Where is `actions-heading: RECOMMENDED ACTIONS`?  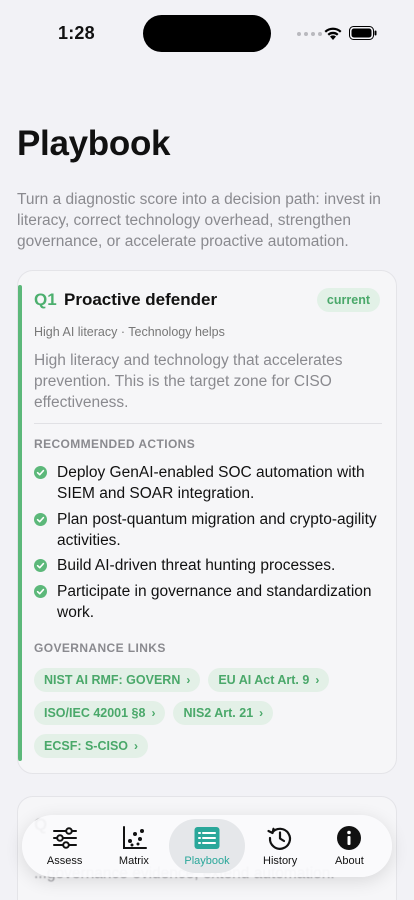
actions-heading: RECOMMENDED ACTIONS is located at coordinates (115, 444).